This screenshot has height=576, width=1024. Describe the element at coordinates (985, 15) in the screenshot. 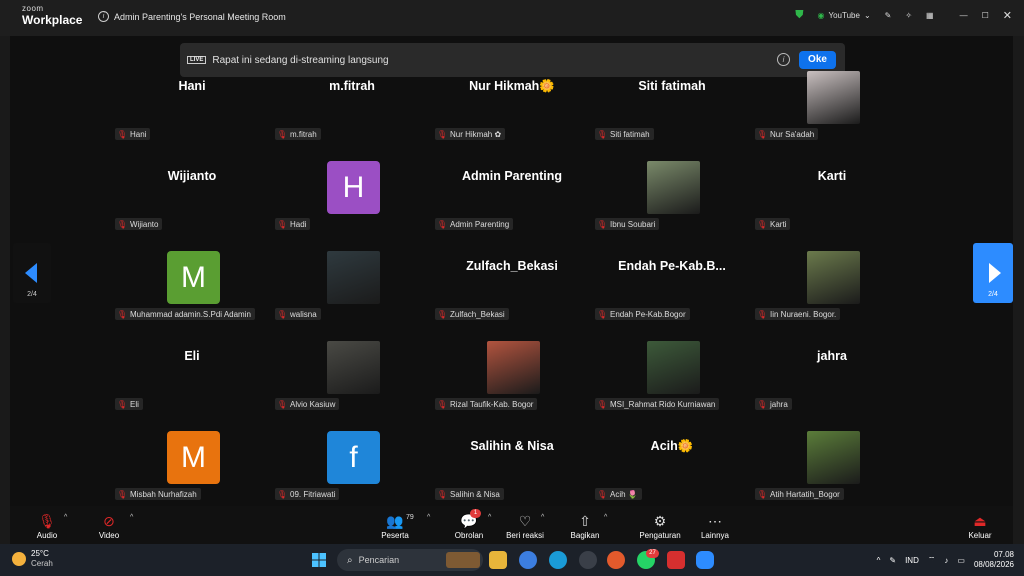

I see `maximize-button: ☐` at that location.